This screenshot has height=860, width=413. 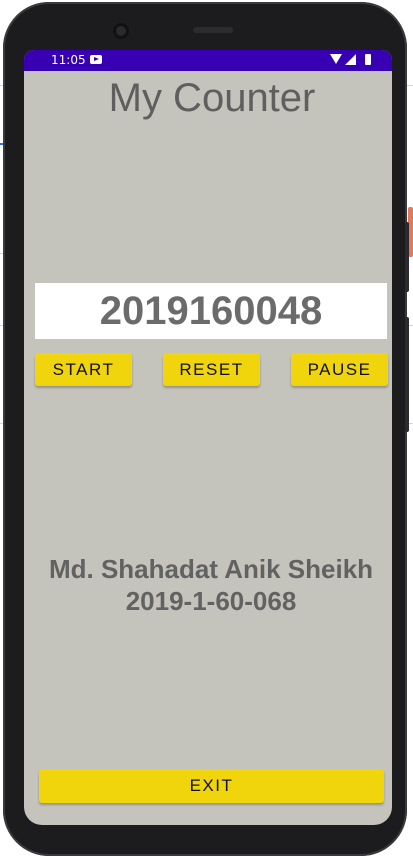 I want to click on author-id: 2019-1-60-068, so click(x=211, y=601).